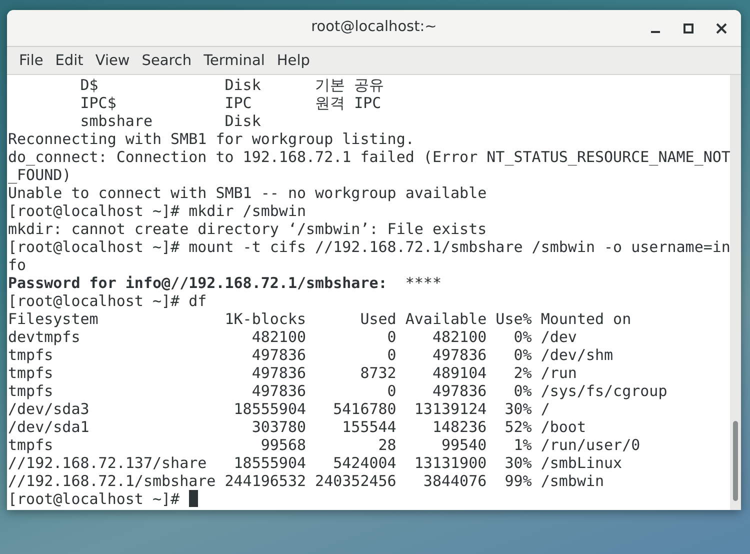 Image resolution: width=750 pixels, height=554 pixels. Describe the element at coordinates (170, 121) in the screenshot. I see `terminal-line: smbshare Disk` at that location.